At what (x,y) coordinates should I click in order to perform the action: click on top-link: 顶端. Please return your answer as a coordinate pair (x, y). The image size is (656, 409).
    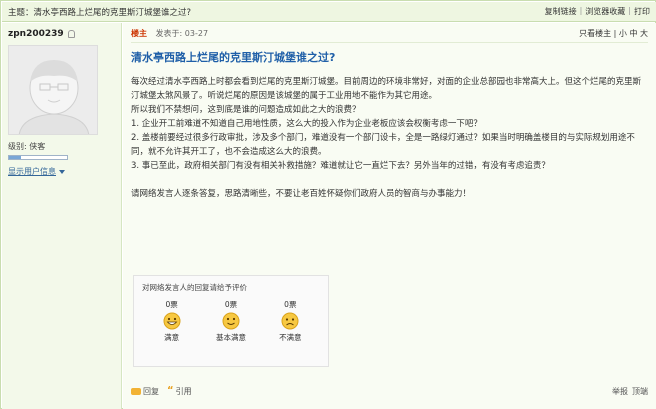
    Looking at the image, I should click on (640, 391).